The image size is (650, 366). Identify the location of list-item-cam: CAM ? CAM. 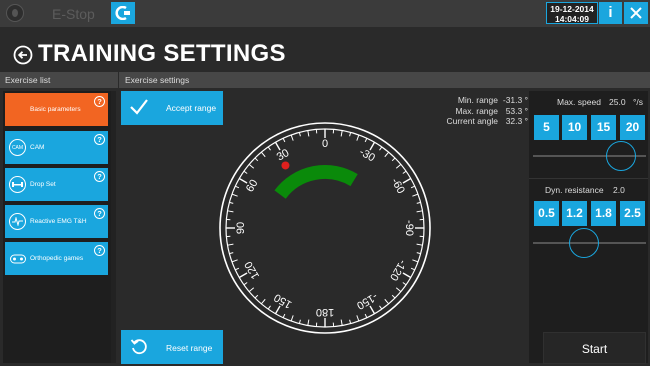
(56, 147).